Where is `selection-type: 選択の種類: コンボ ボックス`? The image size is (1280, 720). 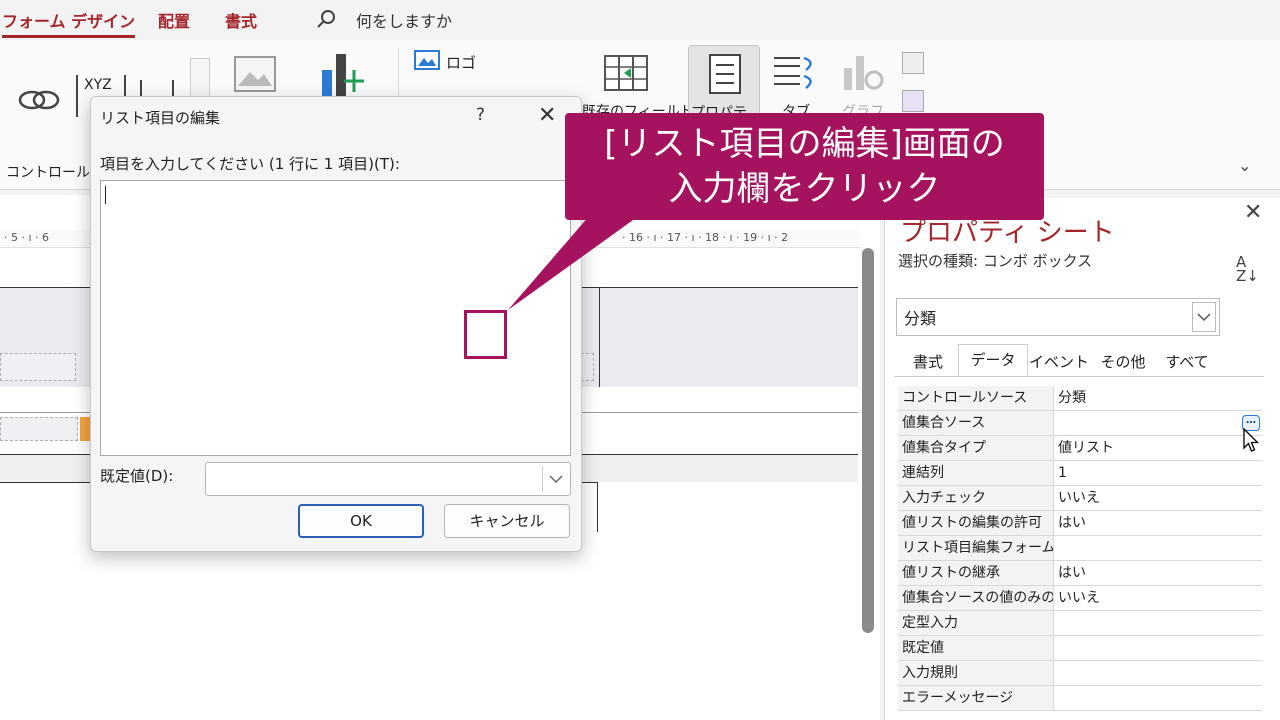
selection-type: 選択の種類: コンボ ボックス is located at coordinates (995, 261).